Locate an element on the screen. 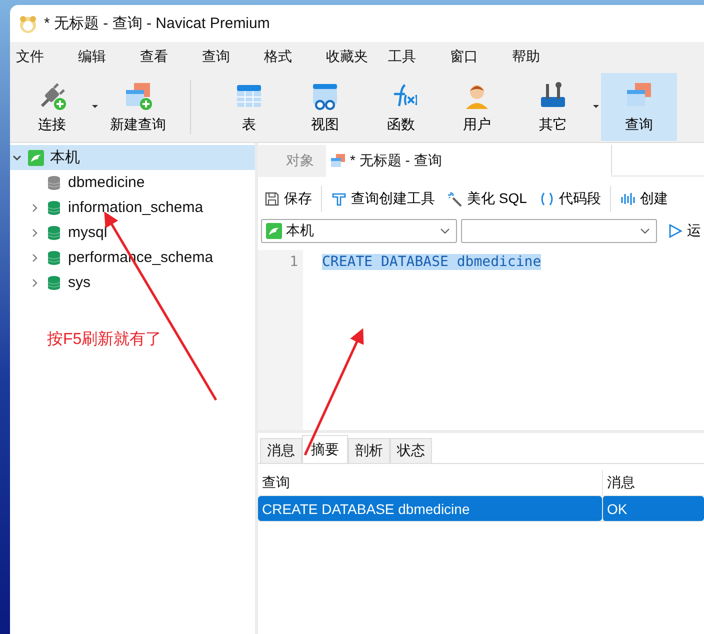 This screenshot has width=704, height=634. menu-item: 窗口 is located at coordinates (481, 57).